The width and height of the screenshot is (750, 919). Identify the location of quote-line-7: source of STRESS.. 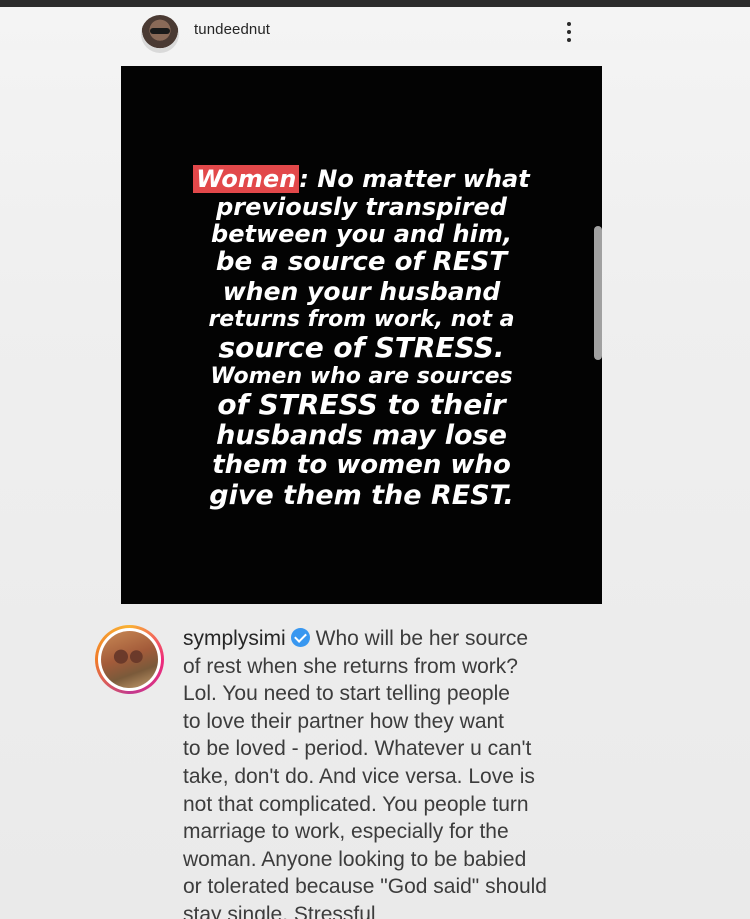
(361, 347).